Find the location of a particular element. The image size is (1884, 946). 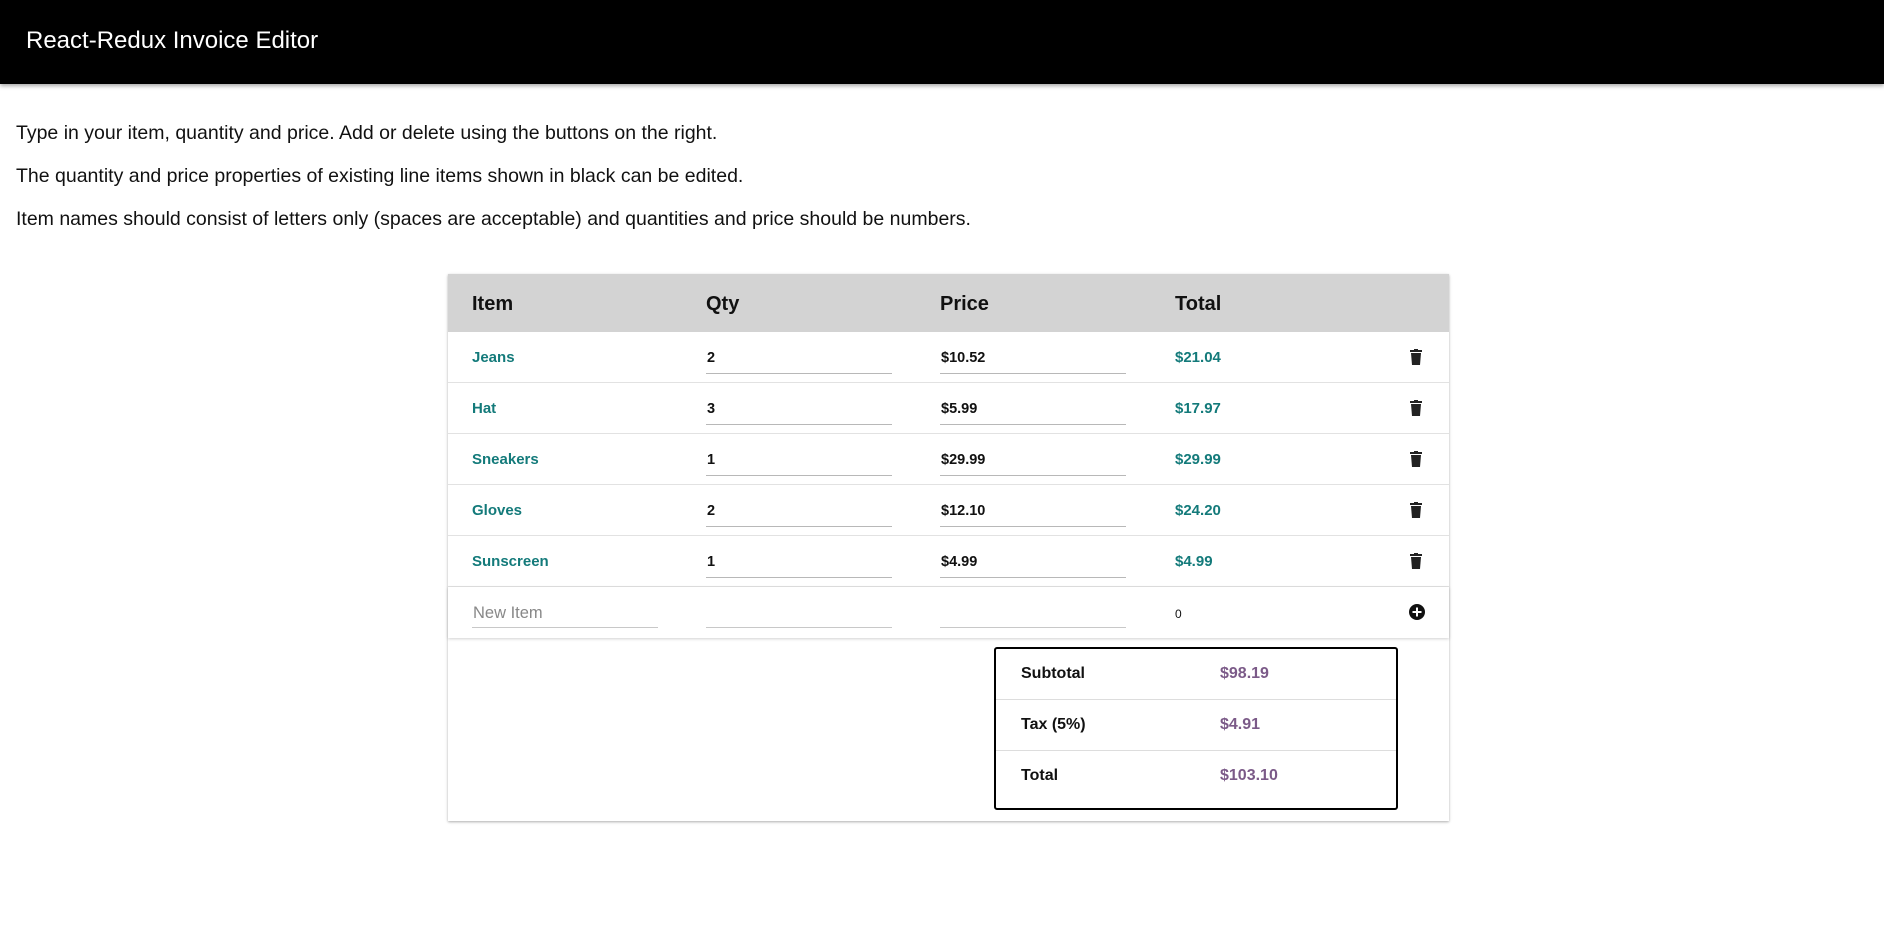

table-row: Gloves 2 $12.10 $24.20 is located at coordinates (948, 510).